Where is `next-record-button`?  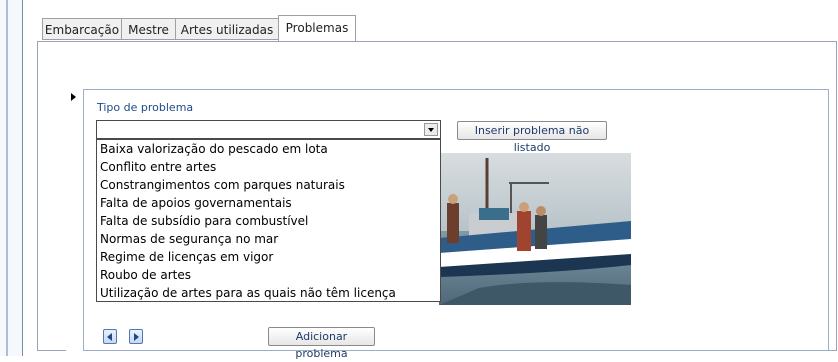 next-record-button is located at coordinates (136, 336).